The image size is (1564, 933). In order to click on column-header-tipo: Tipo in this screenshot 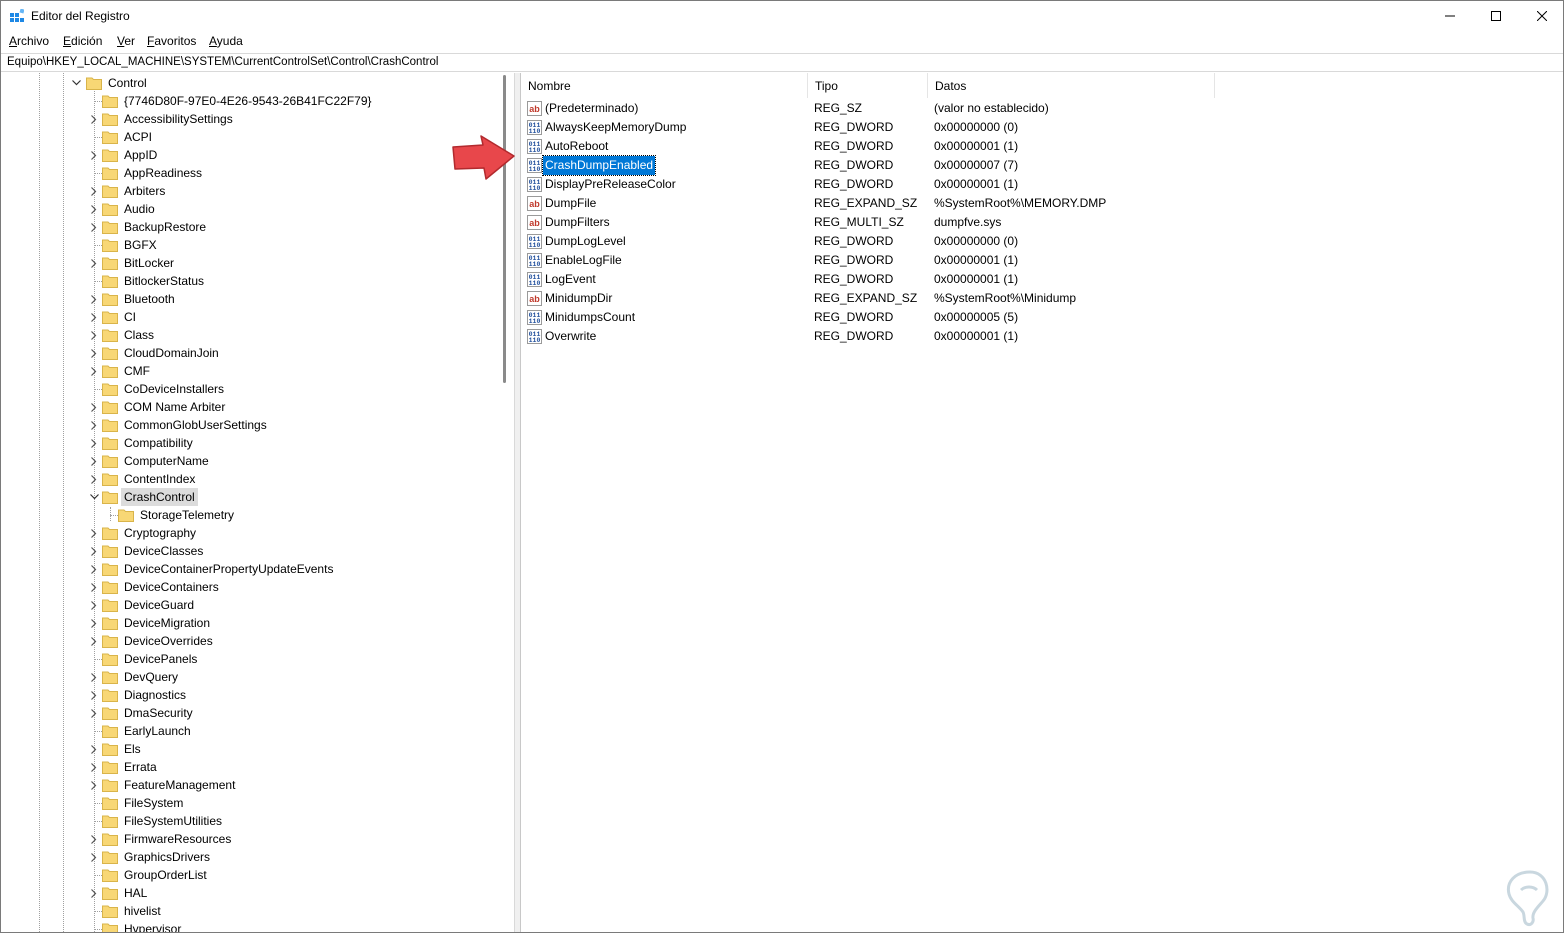, I will do `click(868, 85)`.